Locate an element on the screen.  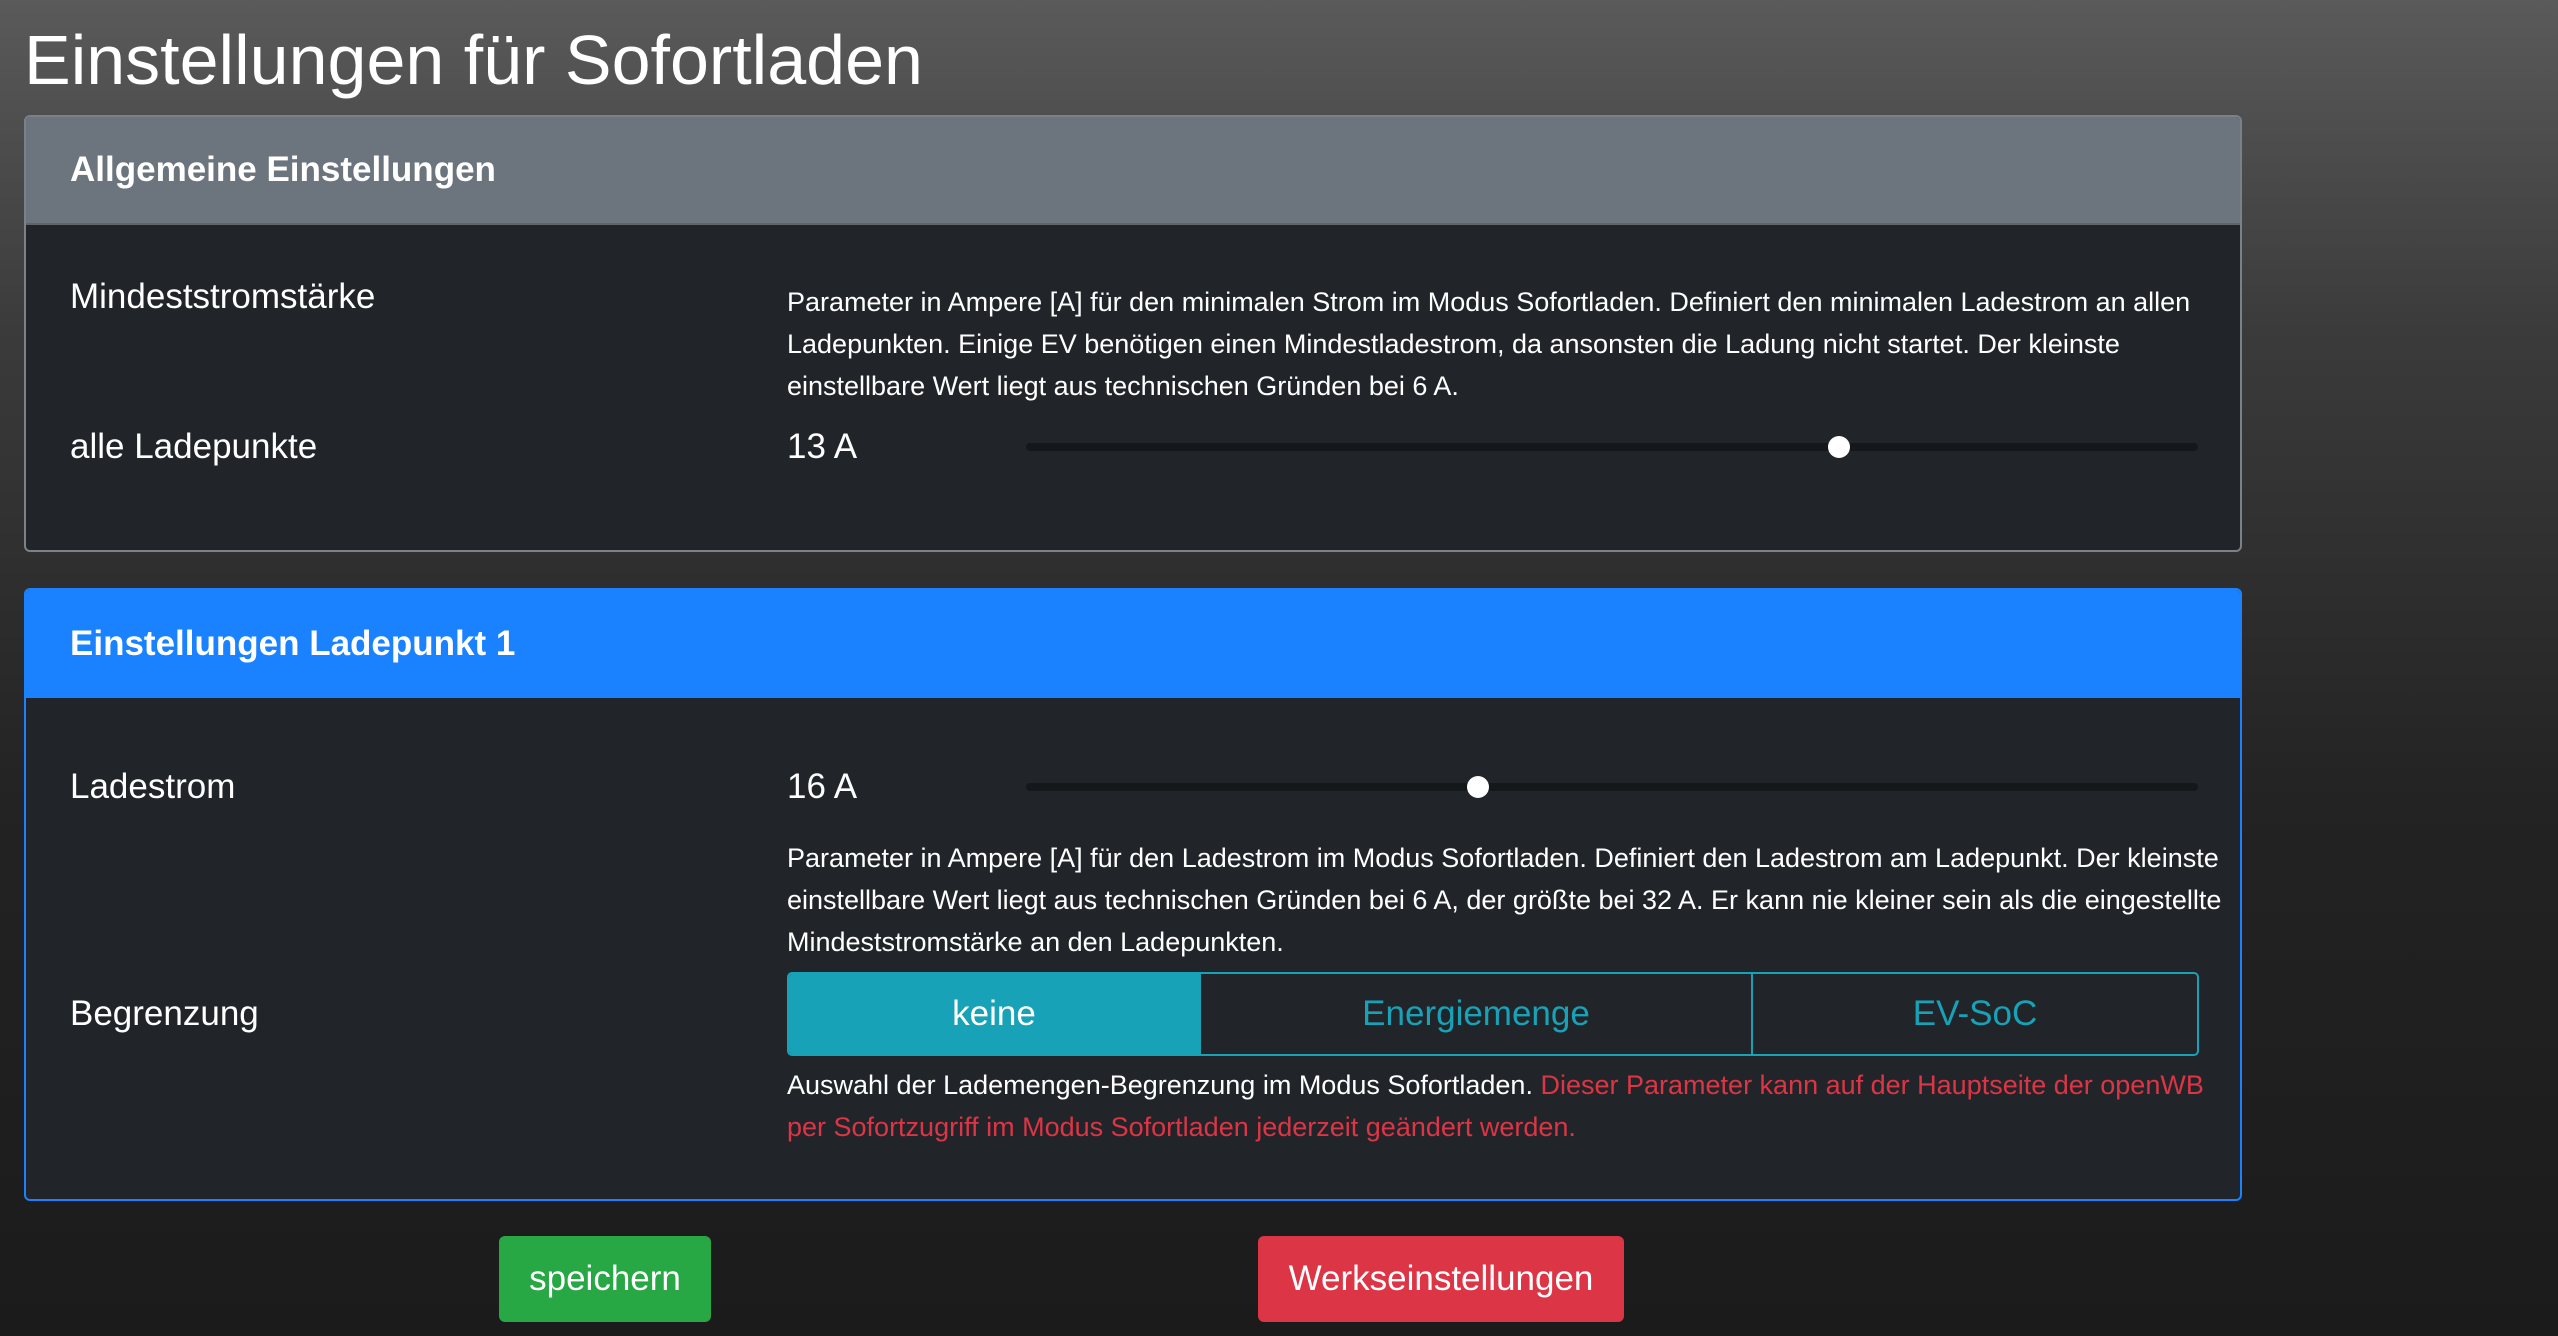
all-points-label: alle Ladepunkte is located at coordinates (194, 446).